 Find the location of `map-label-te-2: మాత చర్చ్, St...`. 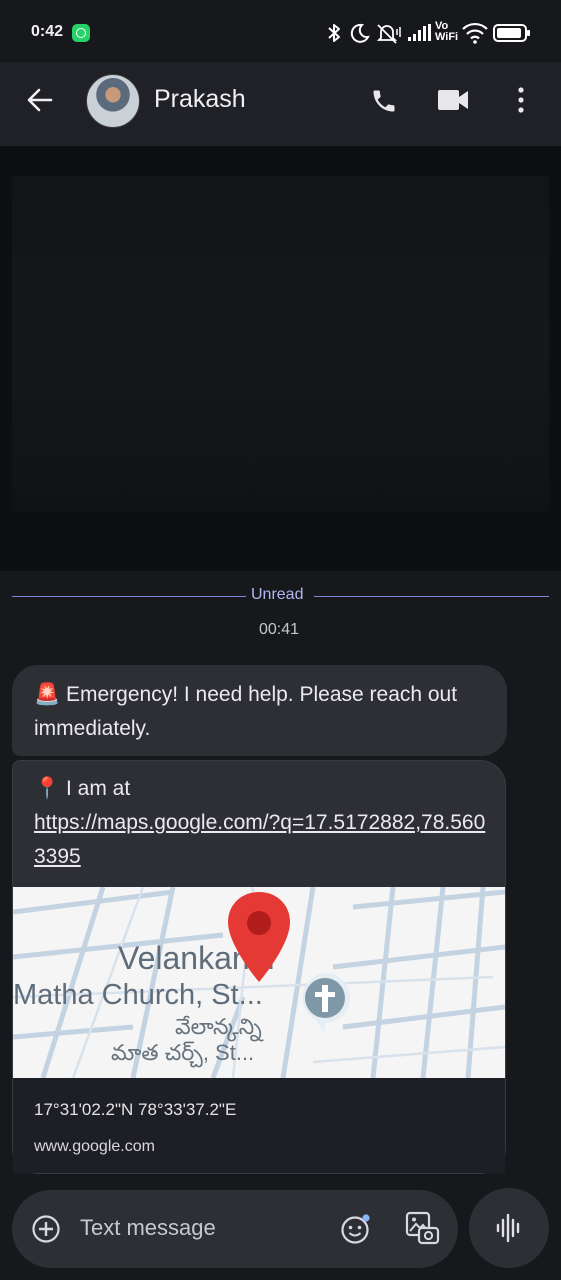

map-label-te-2: మాత చర్చ్, St... is located at coordinates (183, 1052).